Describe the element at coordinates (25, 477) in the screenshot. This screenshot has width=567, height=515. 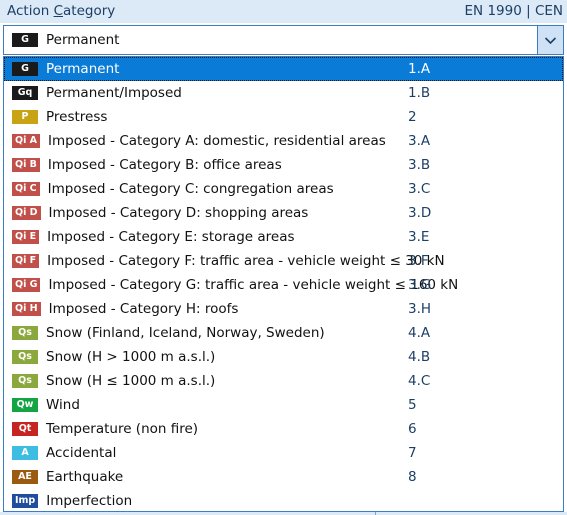
I see `action-symbol-badge: AE` at that location.